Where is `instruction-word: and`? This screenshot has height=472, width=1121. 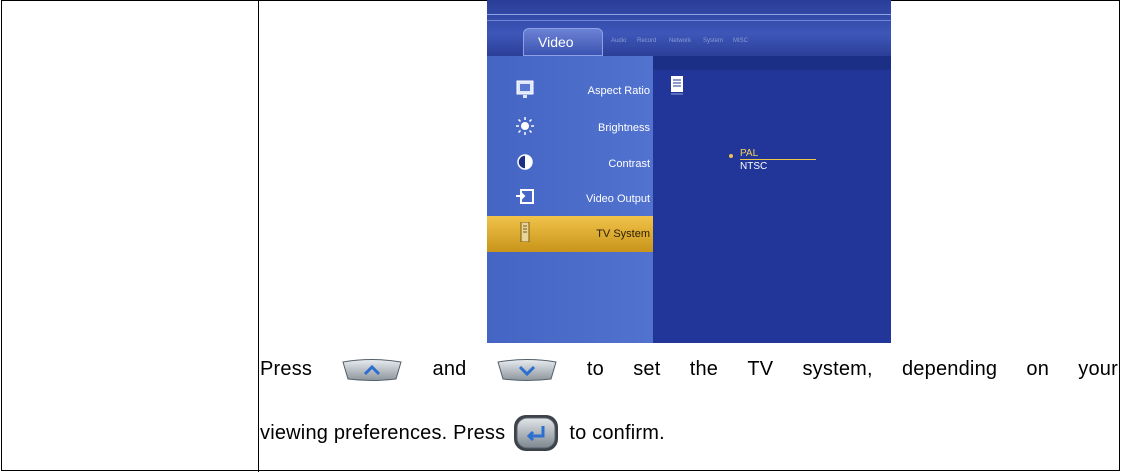 instruction-word: and is located at coordinates (449, 369).